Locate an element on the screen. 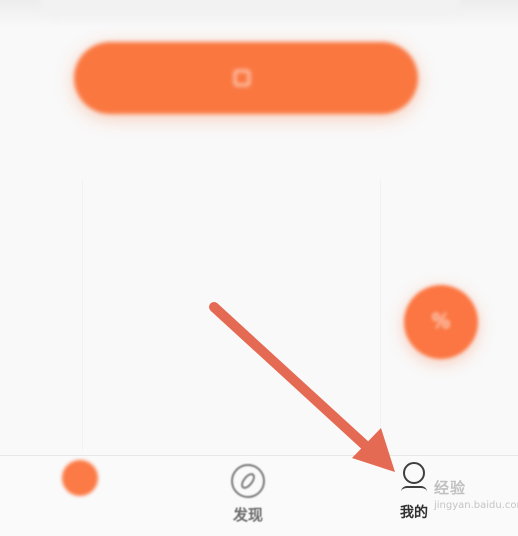 The image size is (518, 536). watermark-title: 经验 is located at coordinates (450, 488).